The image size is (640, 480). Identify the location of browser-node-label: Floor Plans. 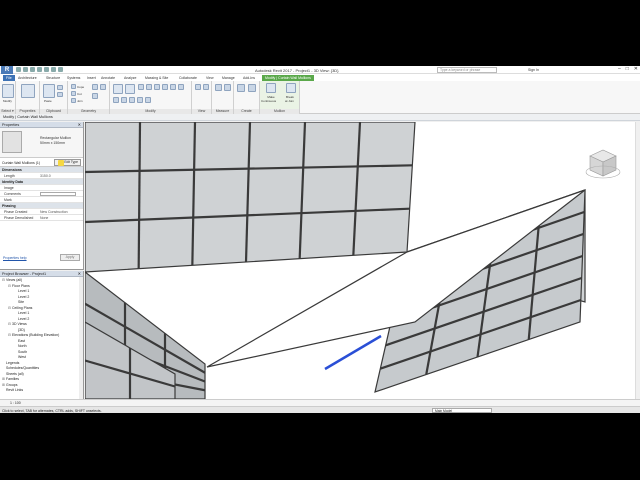
(21, 285).